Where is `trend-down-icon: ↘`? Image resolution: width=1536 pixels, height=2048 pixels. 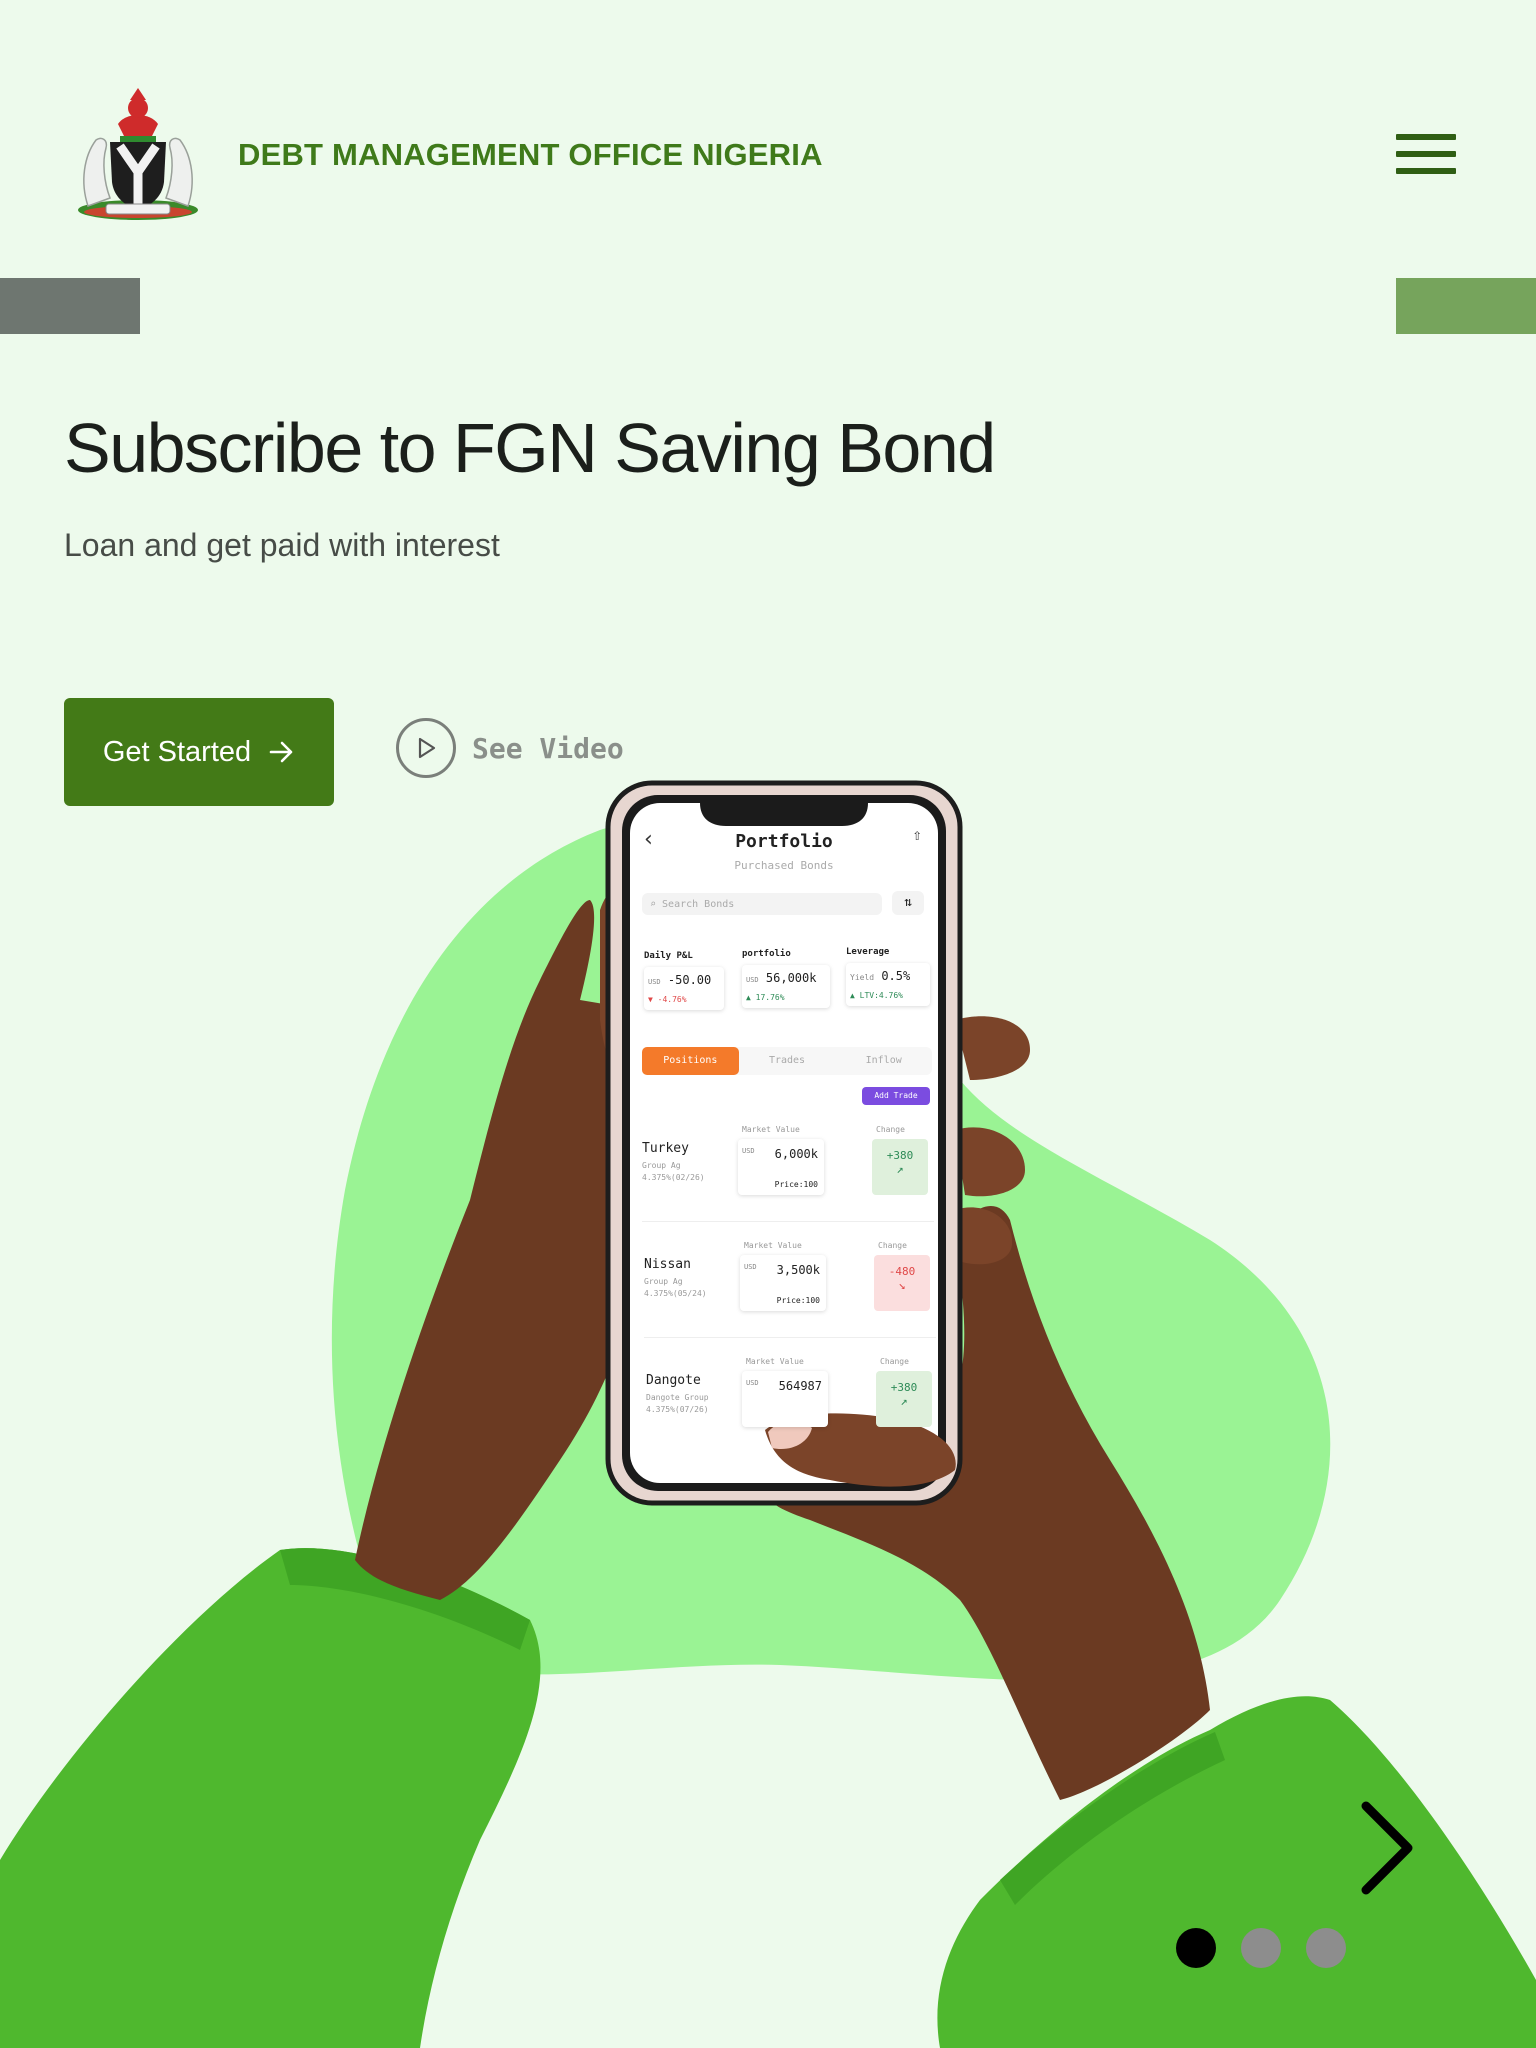 trend-down-icon: ↘ is located at coordinates (902, 1285).